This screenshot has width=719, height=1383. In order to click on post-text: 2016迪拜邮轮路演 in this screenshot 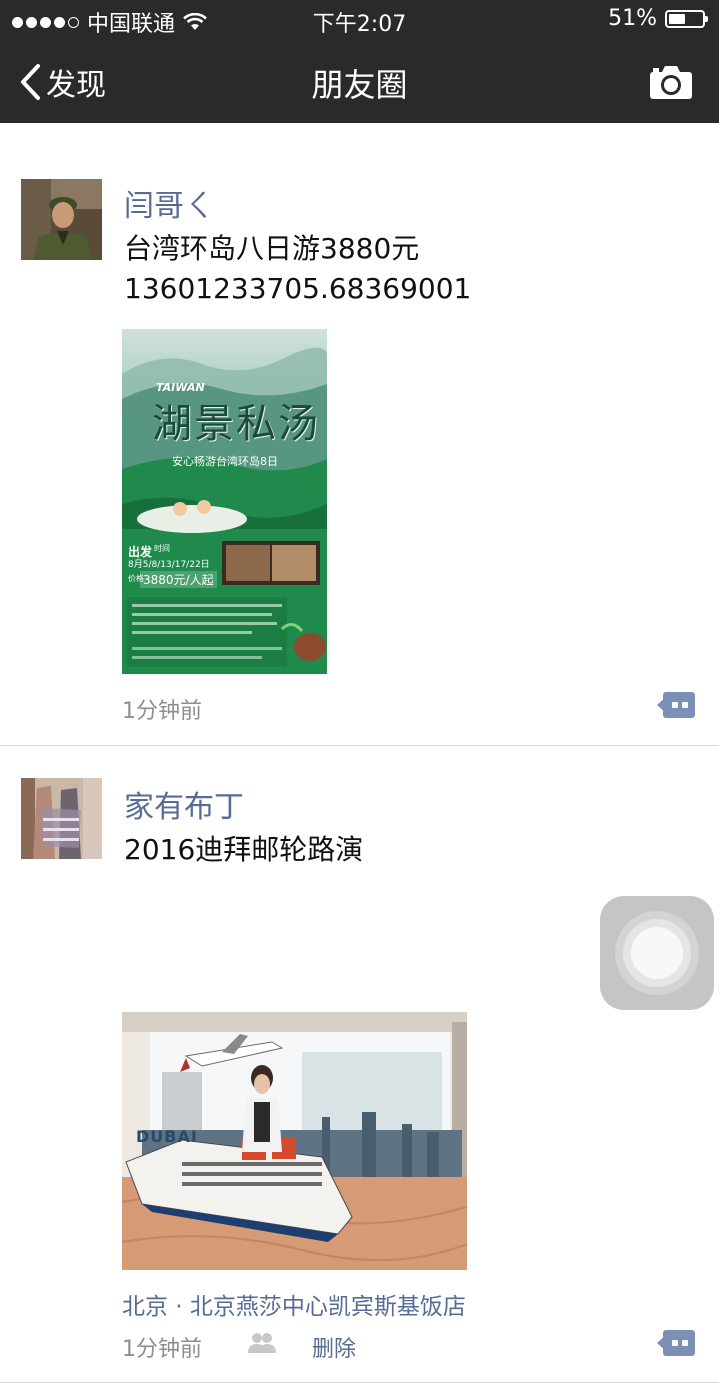, I will do `click(244, 849)`.